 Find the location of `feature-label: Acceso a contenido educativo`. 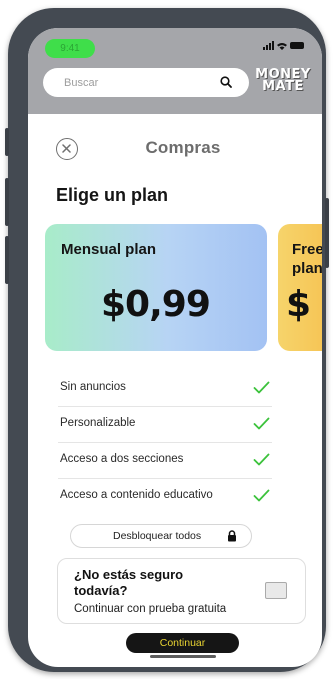

feature-label: Acceso a contenido educativo is located at coordinates (136, 495).